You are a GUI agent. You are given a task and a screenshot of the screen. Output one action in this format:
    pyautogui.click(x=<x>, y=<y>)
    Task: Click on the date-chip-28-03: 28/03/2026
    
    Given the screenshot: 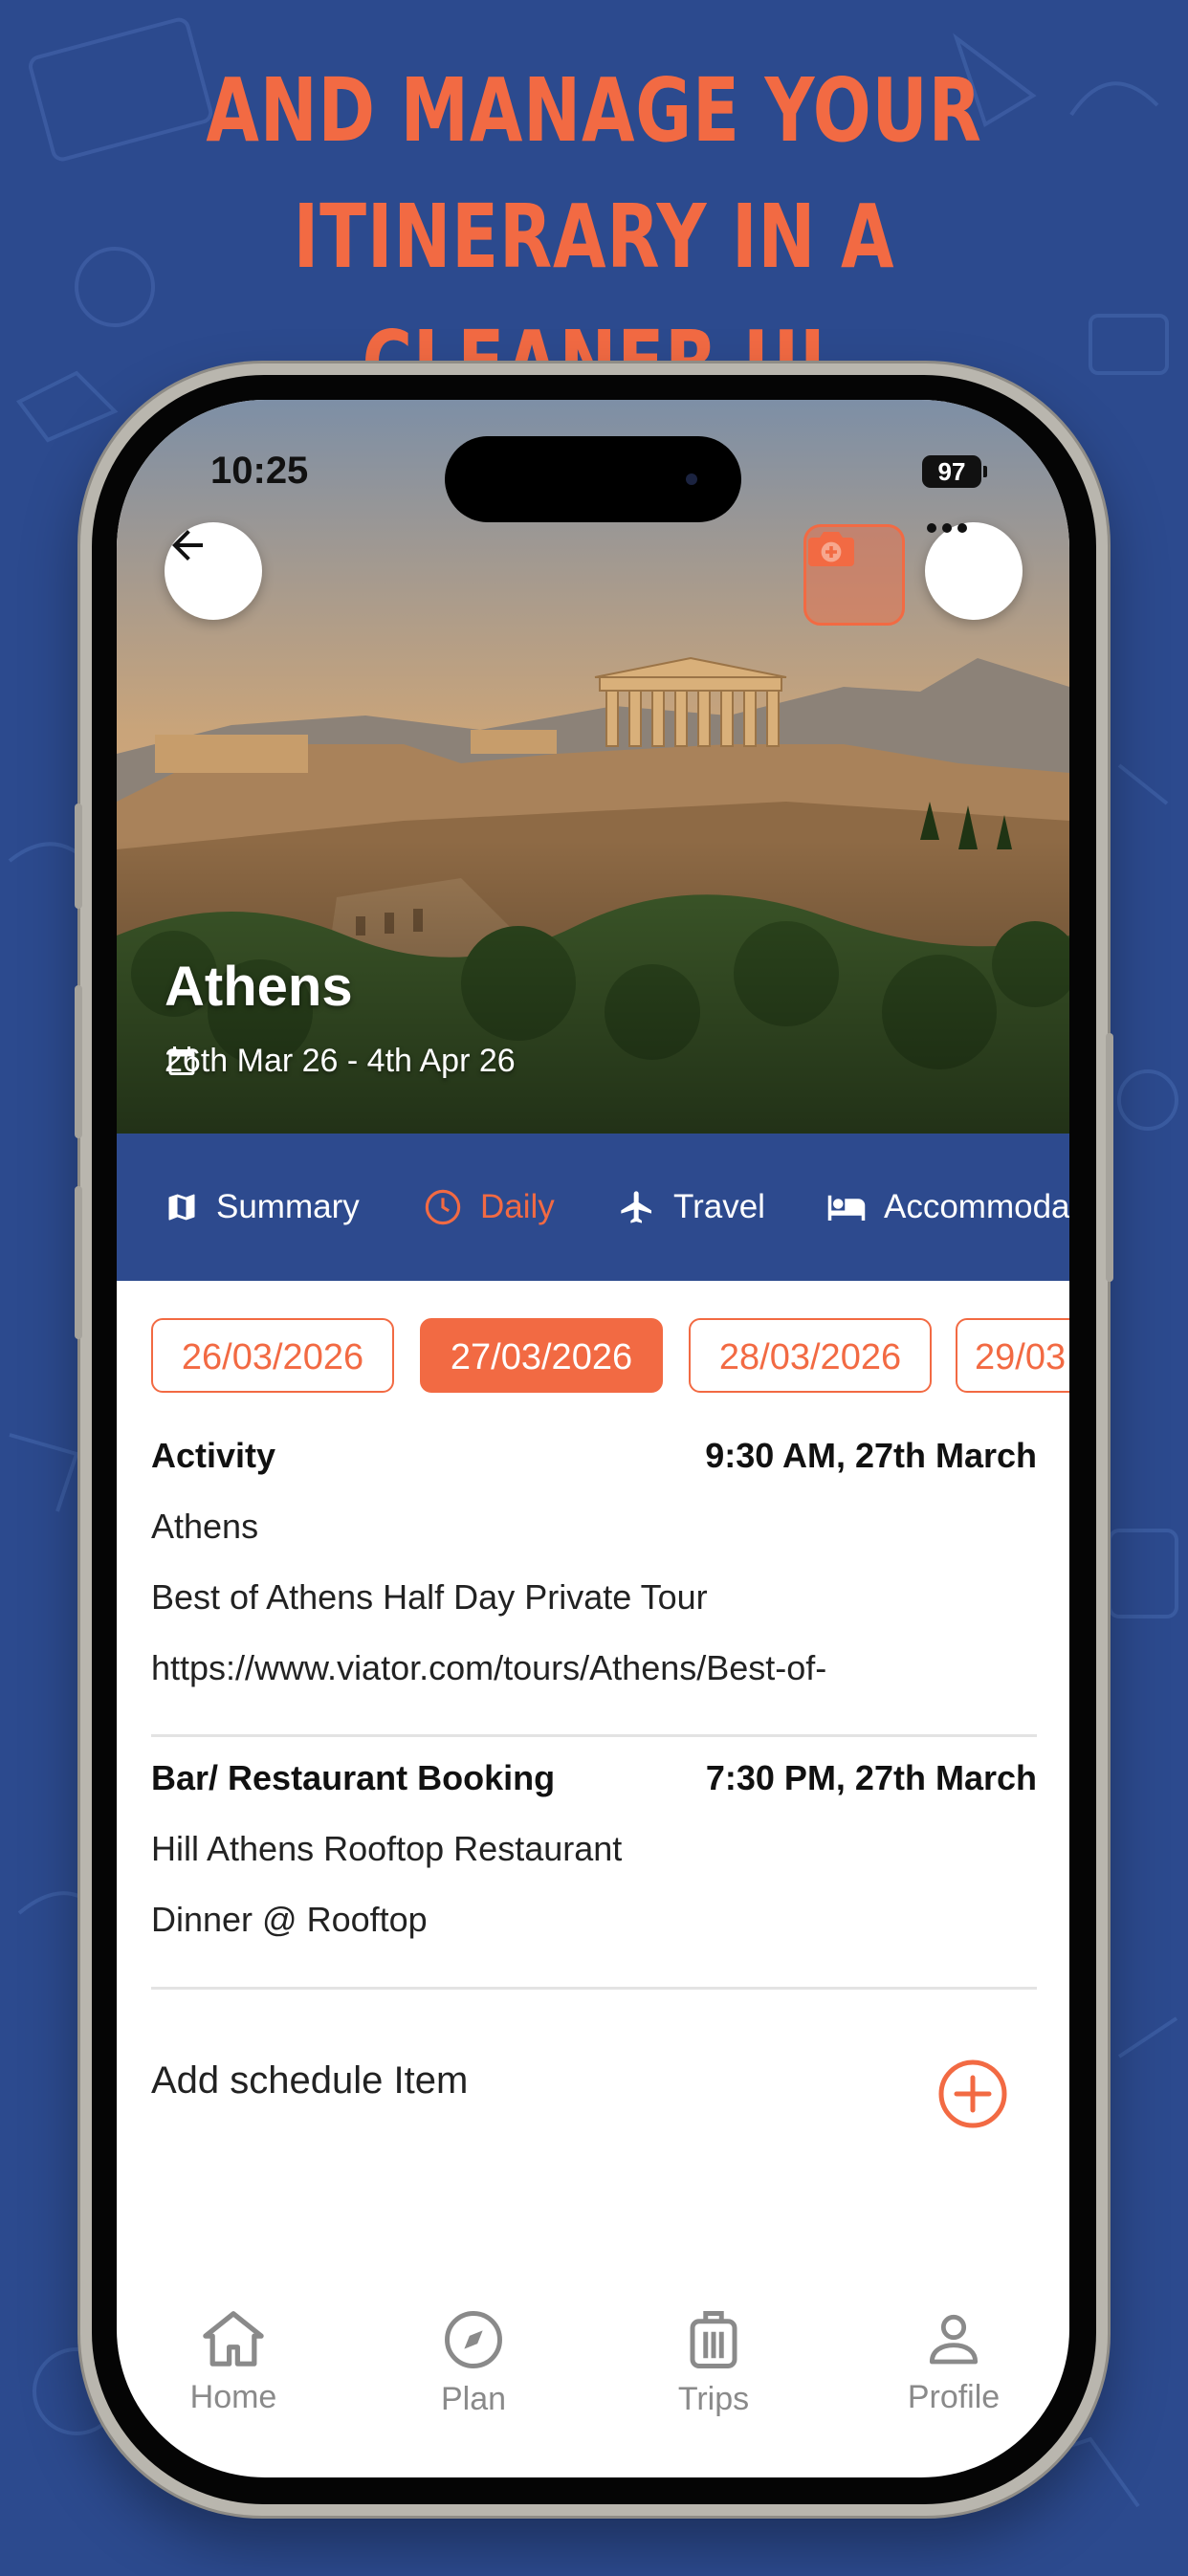 What is the action you would take?
    pyautogui.click(x=810, y=1355)
    